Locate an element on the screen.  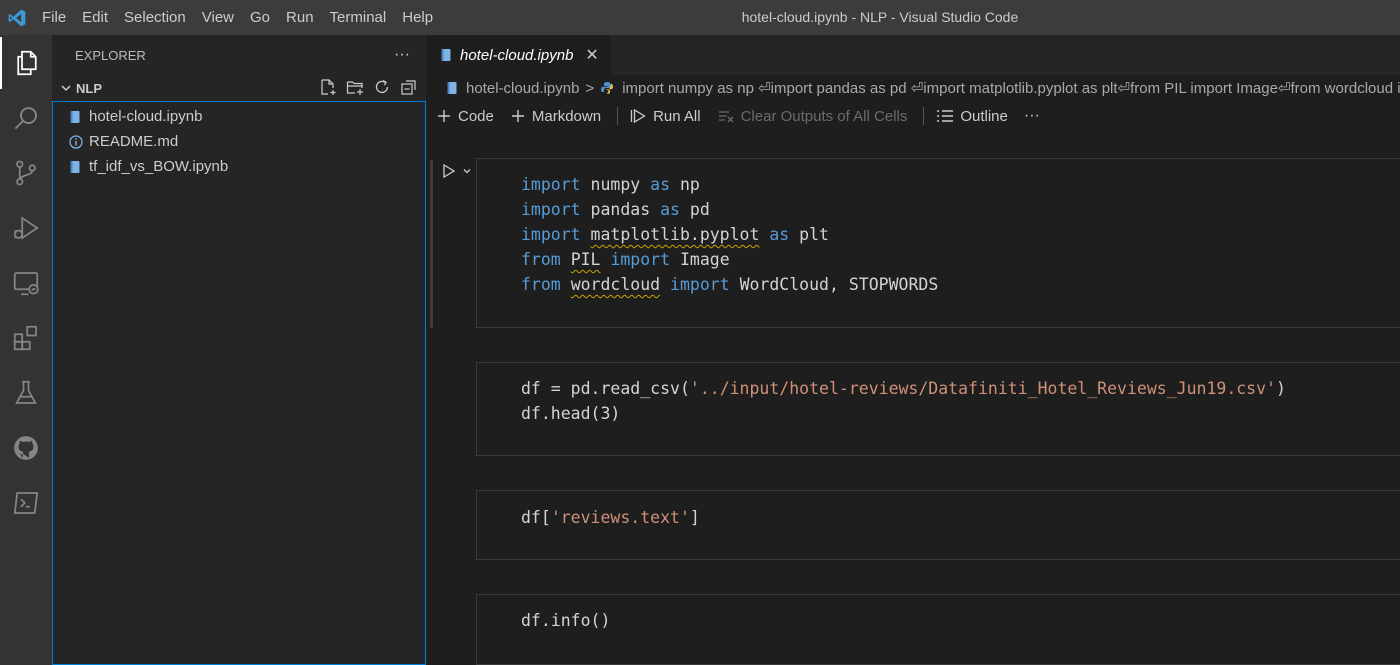
search-icon is located at coordinates (26, 118).